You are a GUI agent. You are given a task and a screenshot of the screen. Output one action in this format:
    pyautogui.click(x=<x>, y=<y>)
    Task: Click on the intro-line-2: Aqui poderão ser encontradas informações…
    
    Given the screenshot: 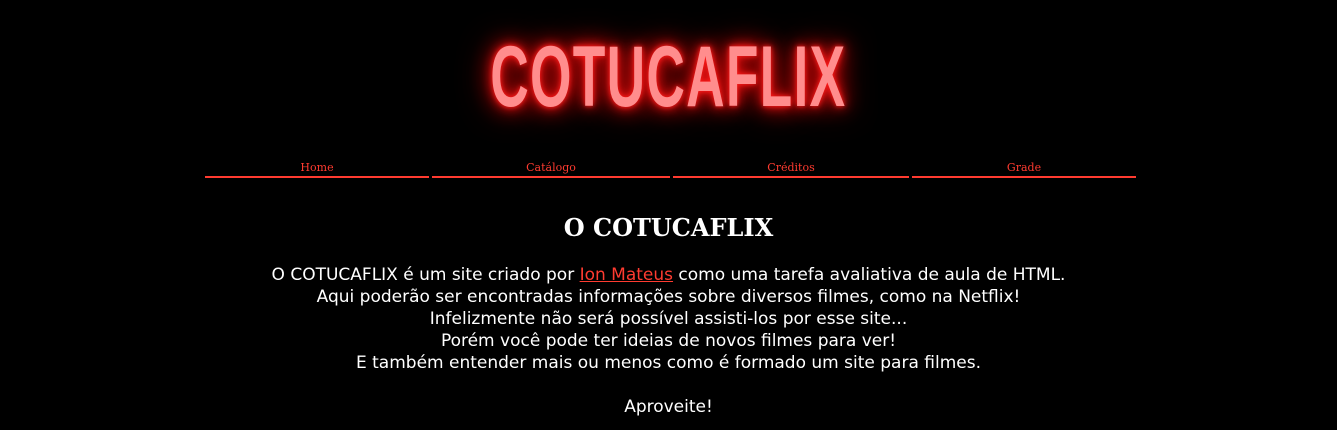 What is the action you would take?
    pyautogui.click(x=668, y=297)
    